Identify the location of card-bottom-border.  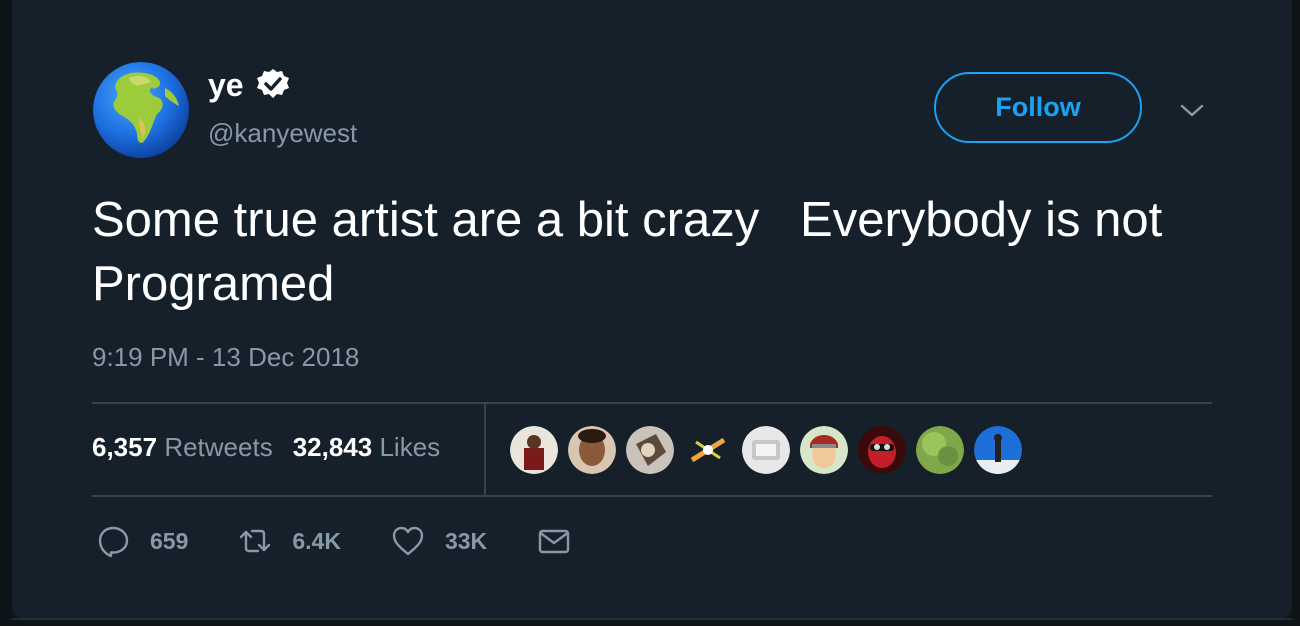
(652, 619).